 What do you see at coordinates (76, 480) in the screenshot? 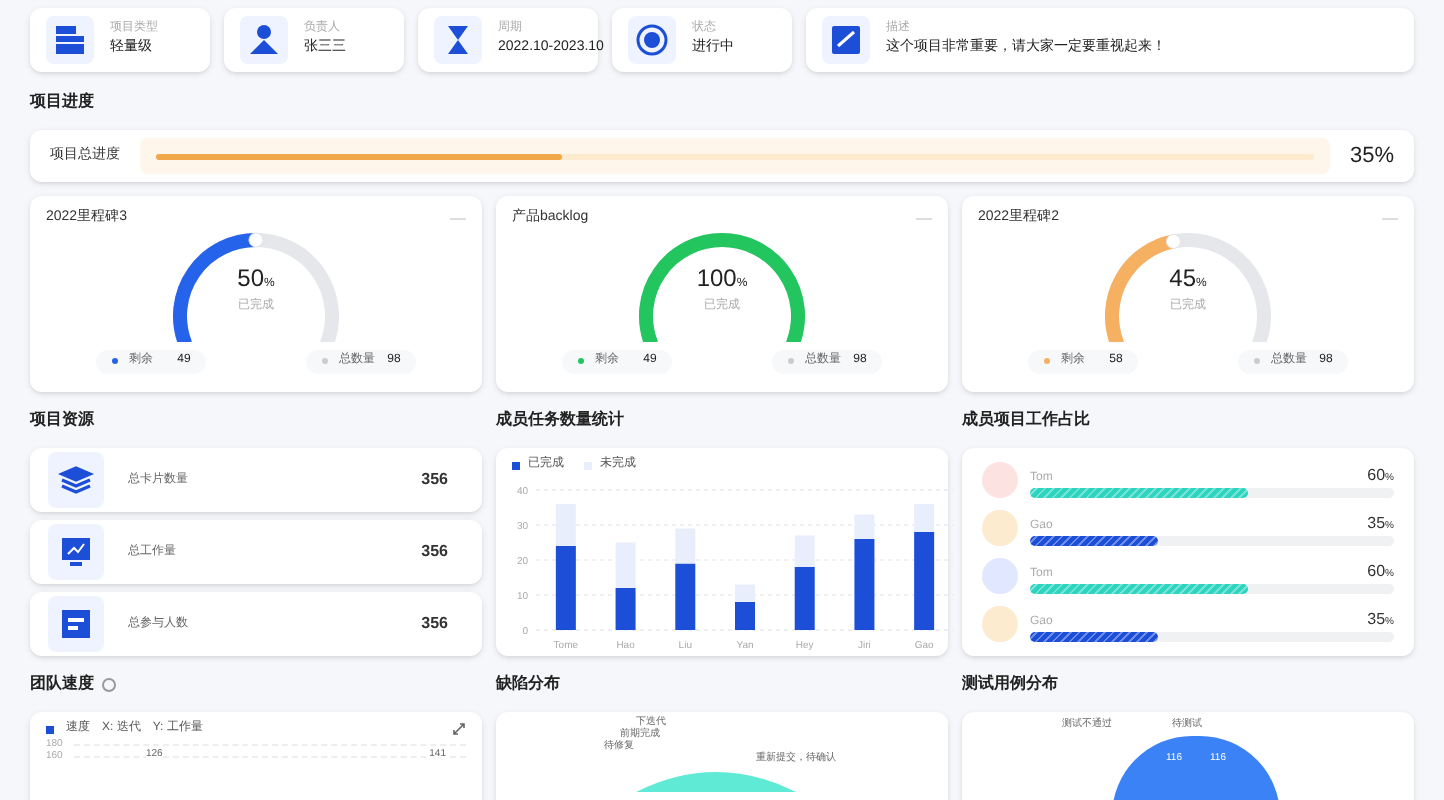
I see `cards-icon` at bounding box center [76, 480].